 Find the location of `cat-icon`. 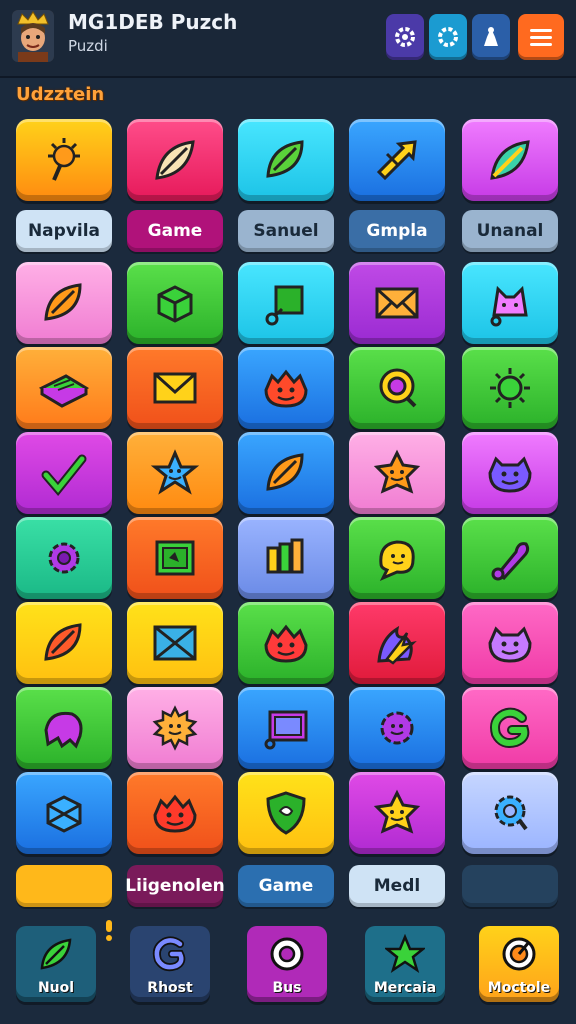

cat-icon is located at coordinates (509, 306).